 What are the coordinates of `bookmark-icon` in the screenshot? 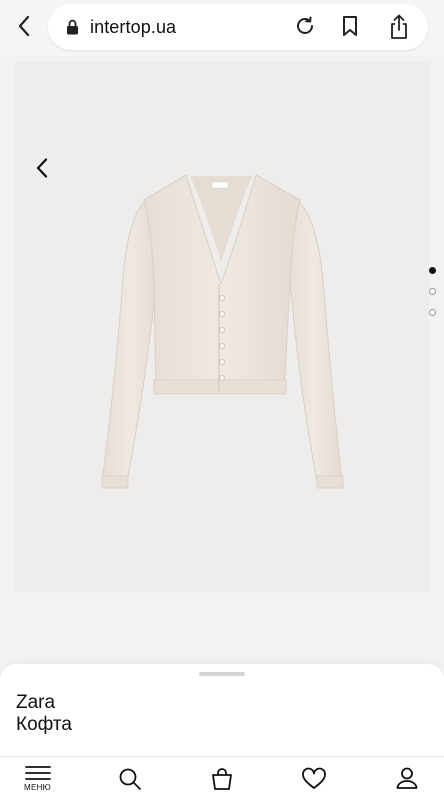 It's located at (350, 26).